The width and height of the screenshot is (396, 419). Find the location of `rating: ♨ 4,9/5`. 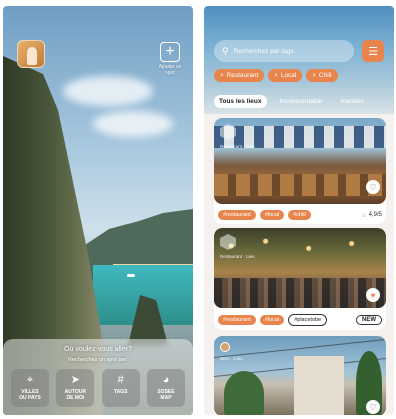

rating: ♨ 4,9/5 is located at coordinates (371, 215).